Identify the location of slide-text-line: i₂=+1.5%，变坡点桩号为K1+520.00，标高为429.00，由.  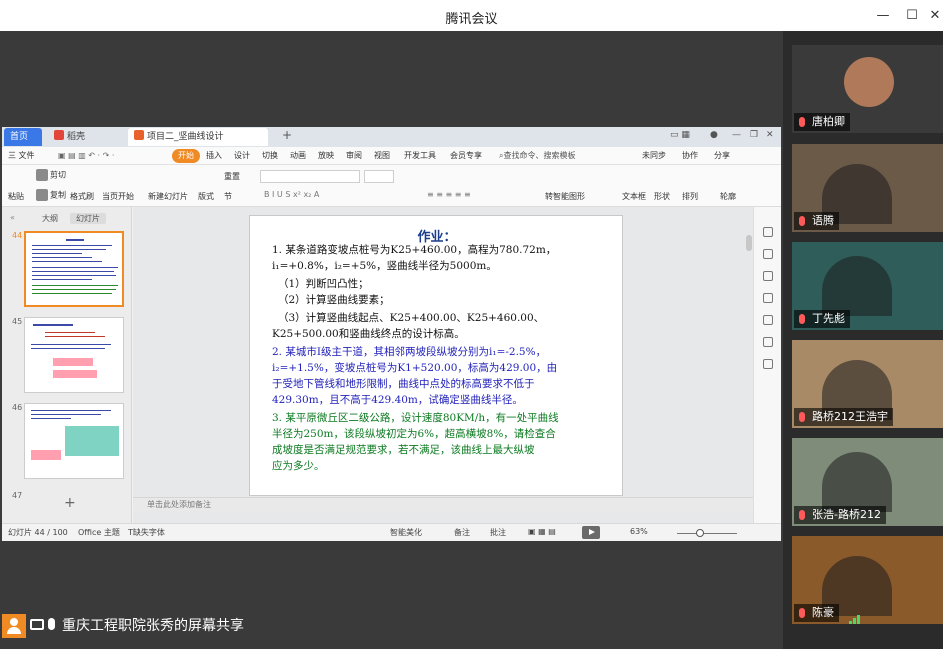
(415, 368).